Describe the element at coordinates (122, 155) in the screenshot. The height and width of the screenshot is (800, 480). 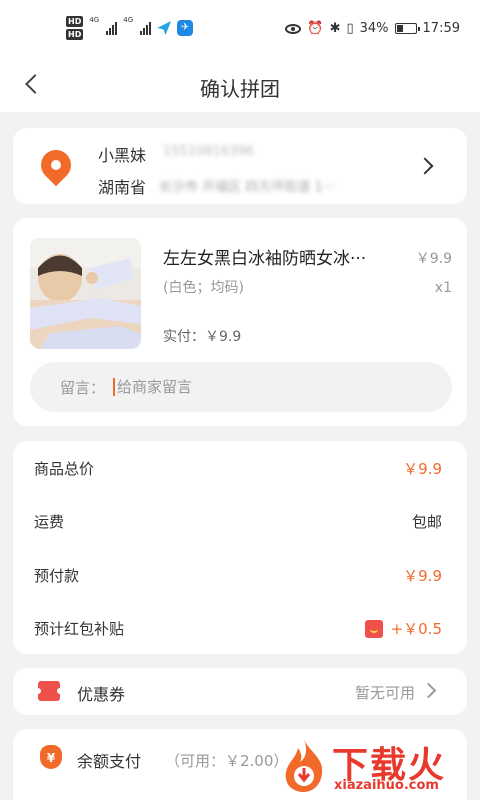
I see `recipient-name: 小黑妹` at that location.